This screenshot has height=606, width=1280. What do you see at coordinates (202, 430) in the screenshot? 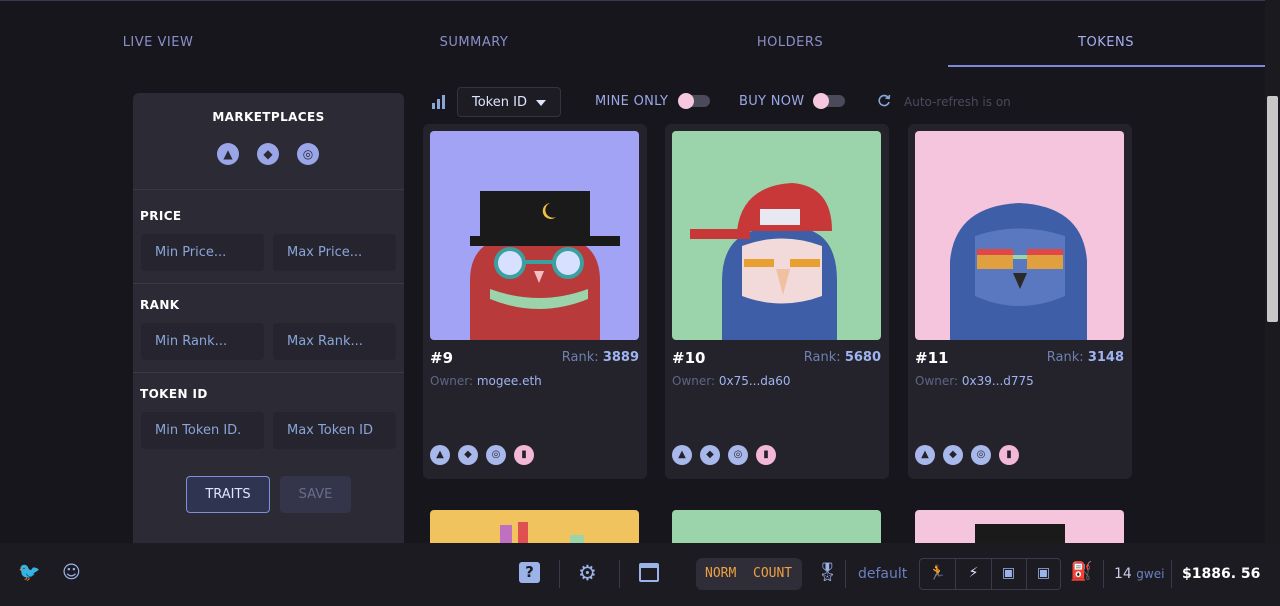
I see `min-token-id-input: Min Token ID.` at bounding box center [202, 430].